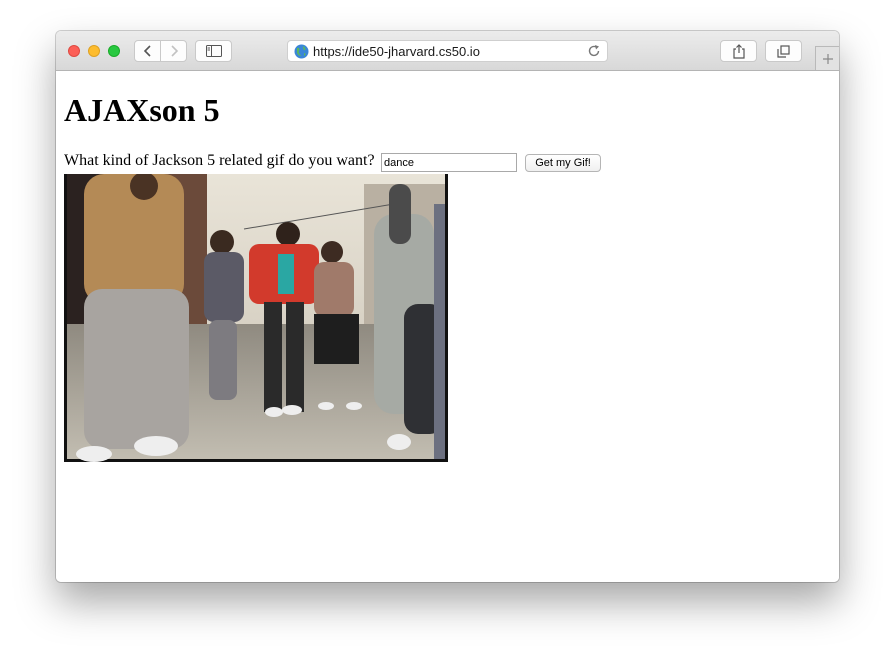 The width and height of the screenshot is (895, 662). Describe the element at coordinates (142, 110) in the screenshot. I see `page-title: AJAXson 5` at that location.